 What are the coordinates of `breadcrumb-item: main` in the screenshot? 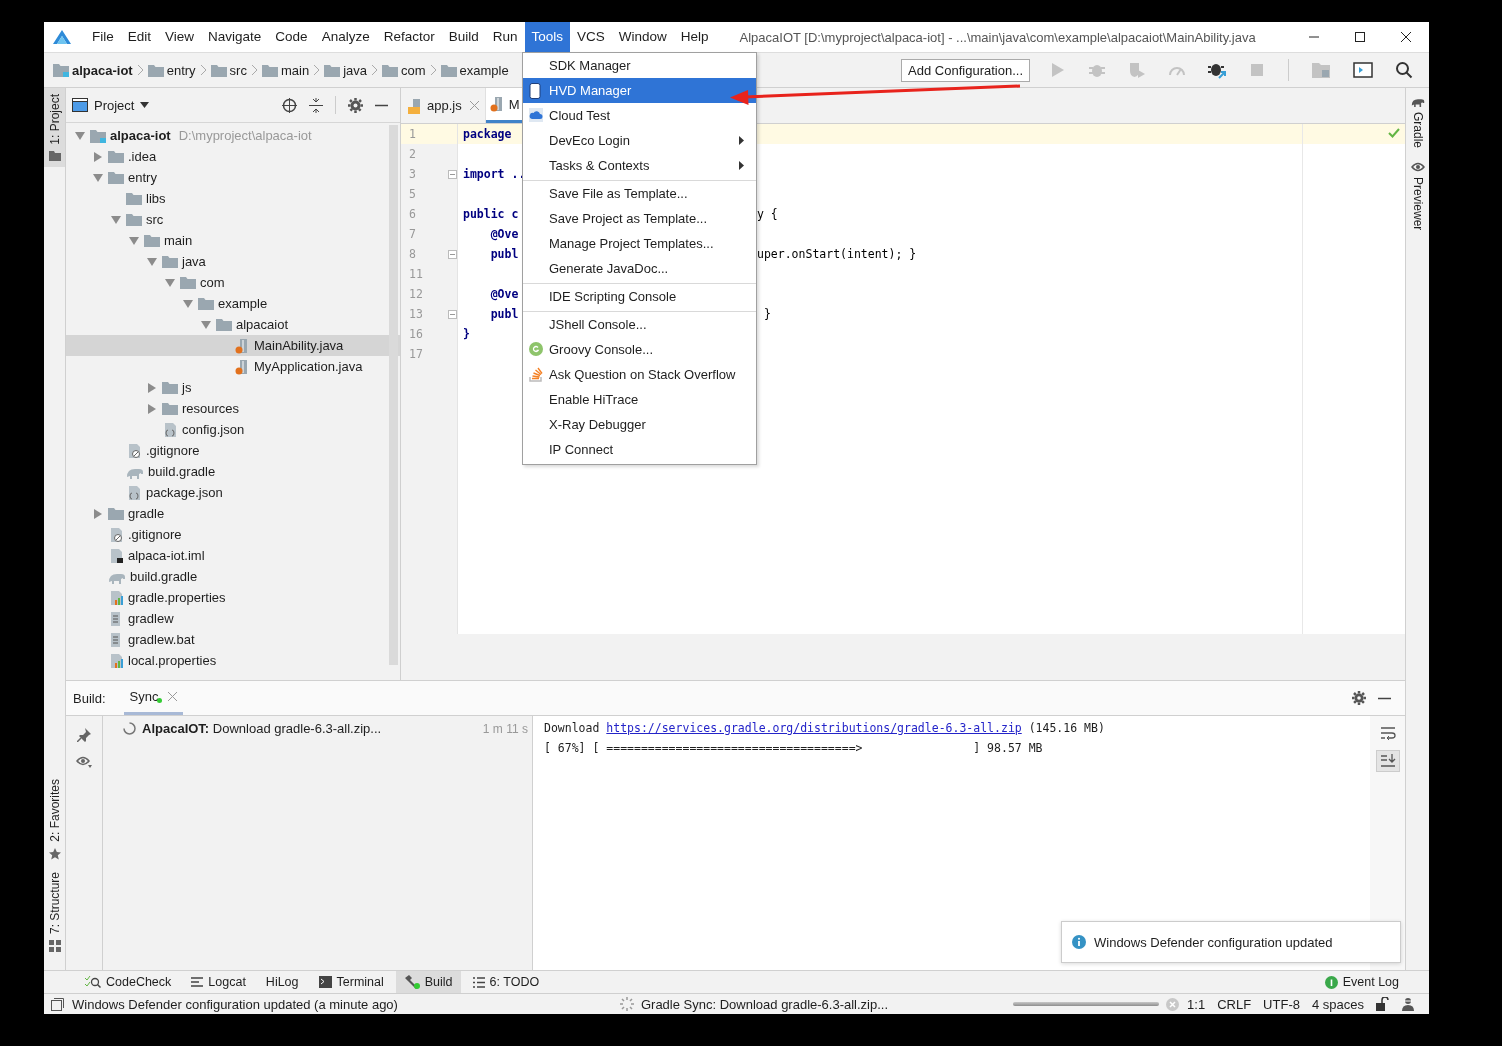 It's located at (295, 70).